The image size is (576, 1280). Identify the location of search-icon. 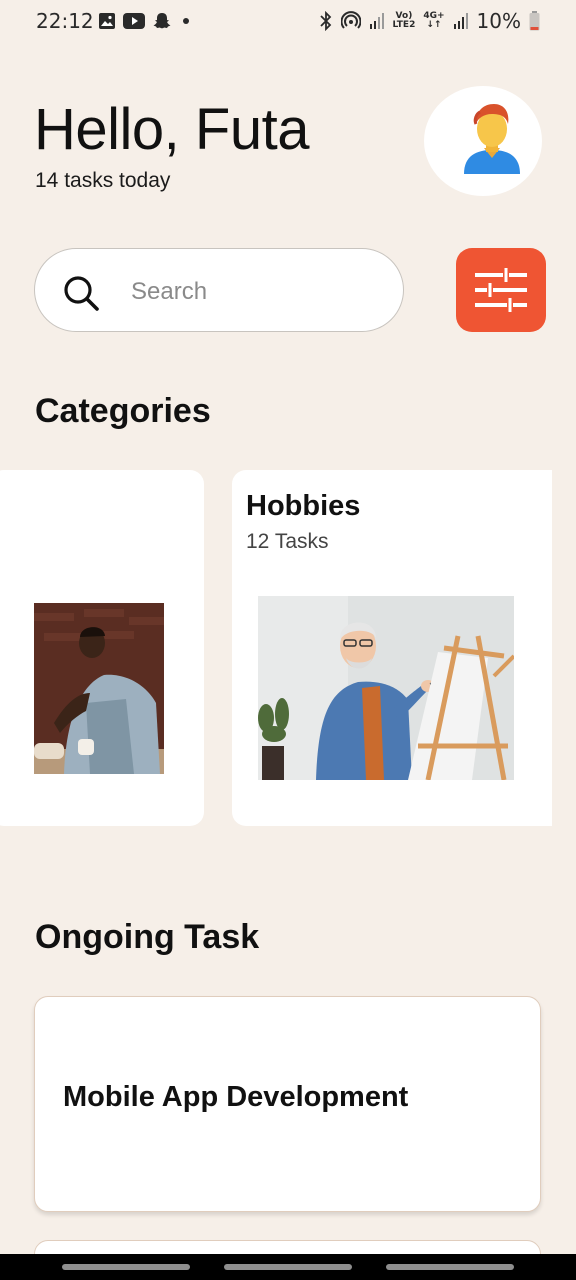
(81, 293).